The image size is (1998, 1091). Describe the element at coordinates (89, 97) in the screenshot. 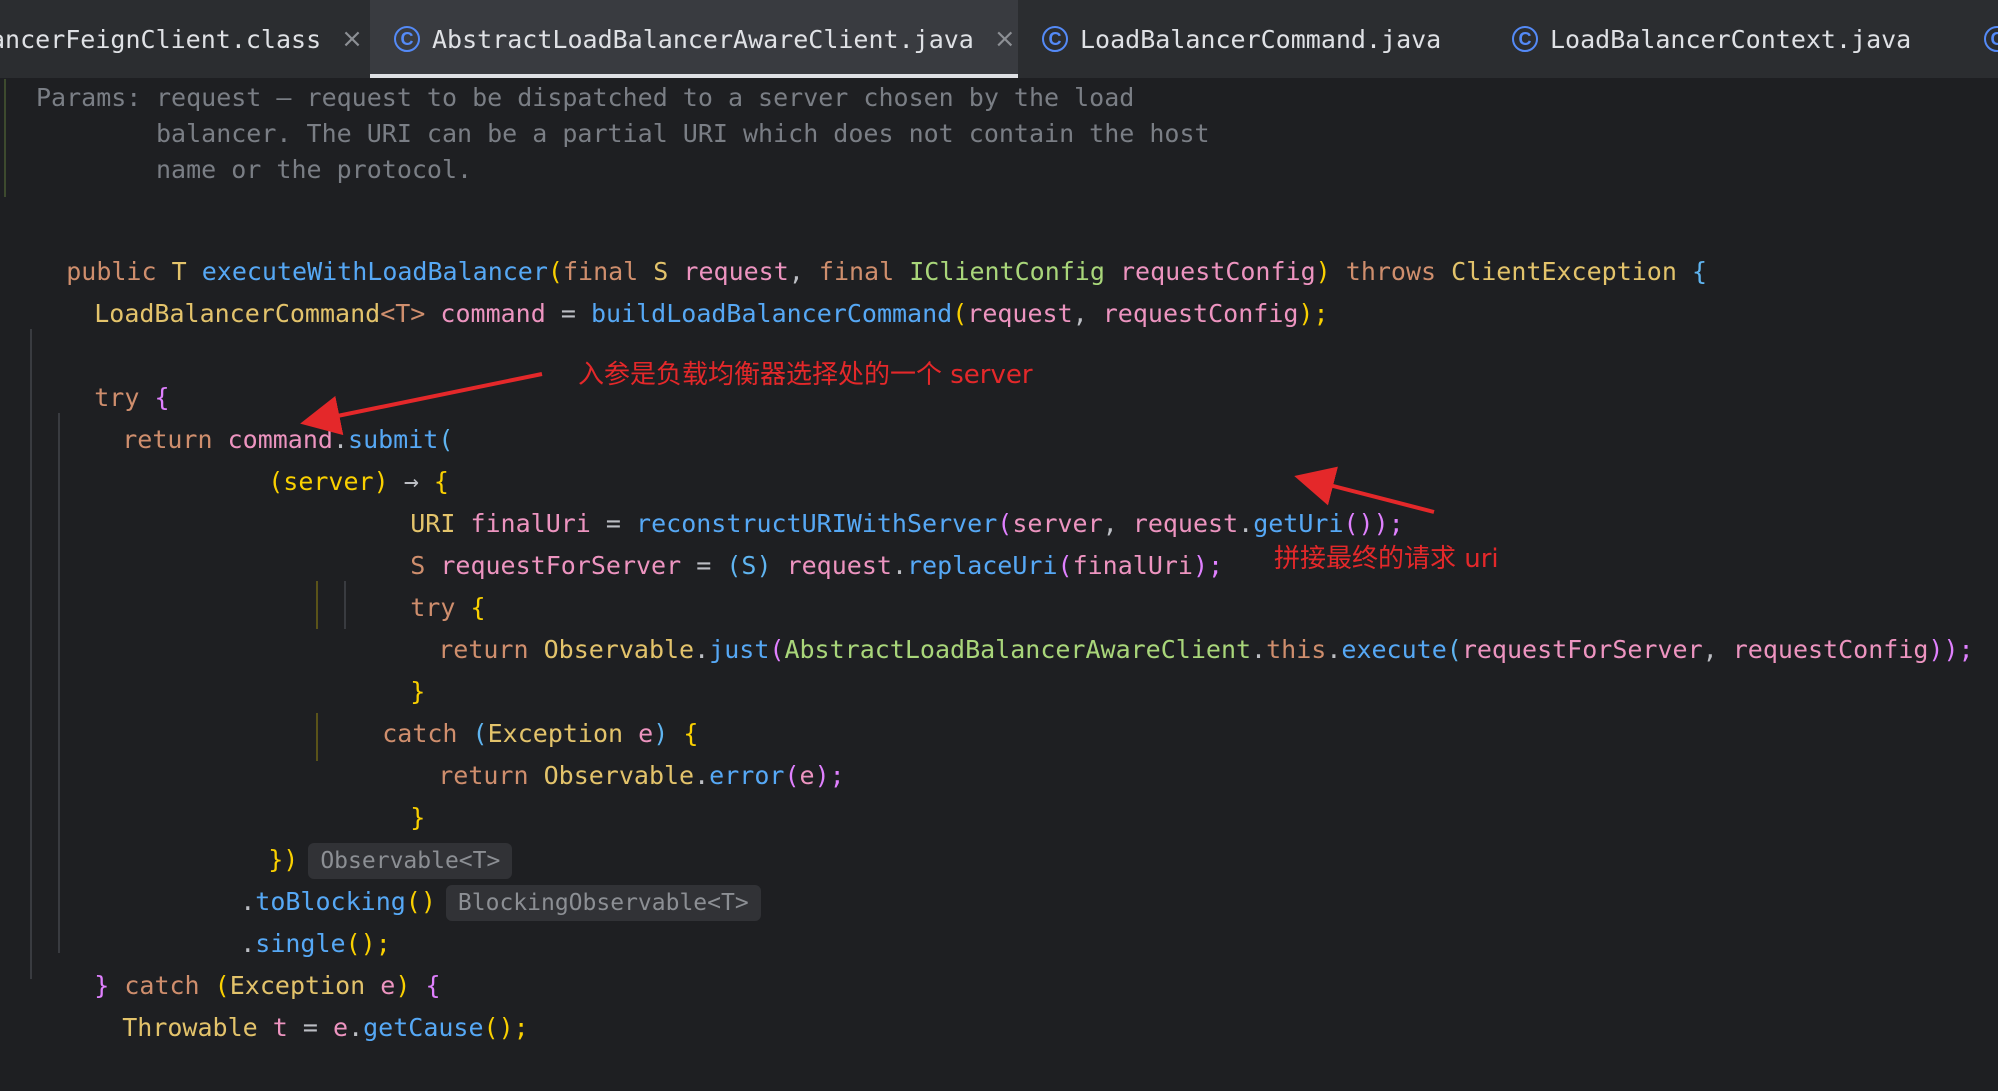

I see `doc-params-label: Params:` at that location.